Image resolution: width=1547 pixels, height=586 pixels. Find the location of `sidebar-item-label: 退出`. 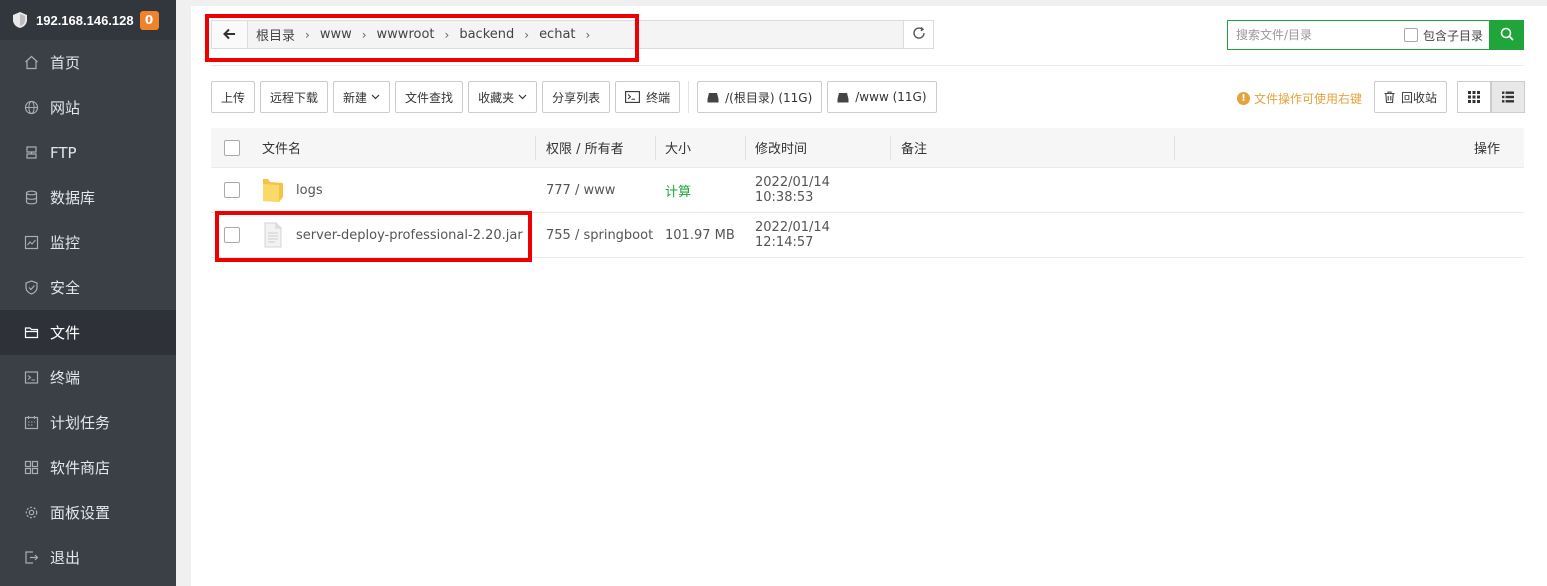

sidebar-item-label: 退出 is located at coordinates (65, 558).